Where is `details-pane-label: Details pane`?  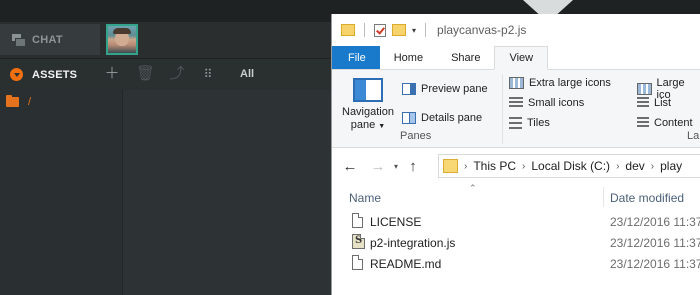
details-pane-label: Details pane is located at coordinates (452, 118).